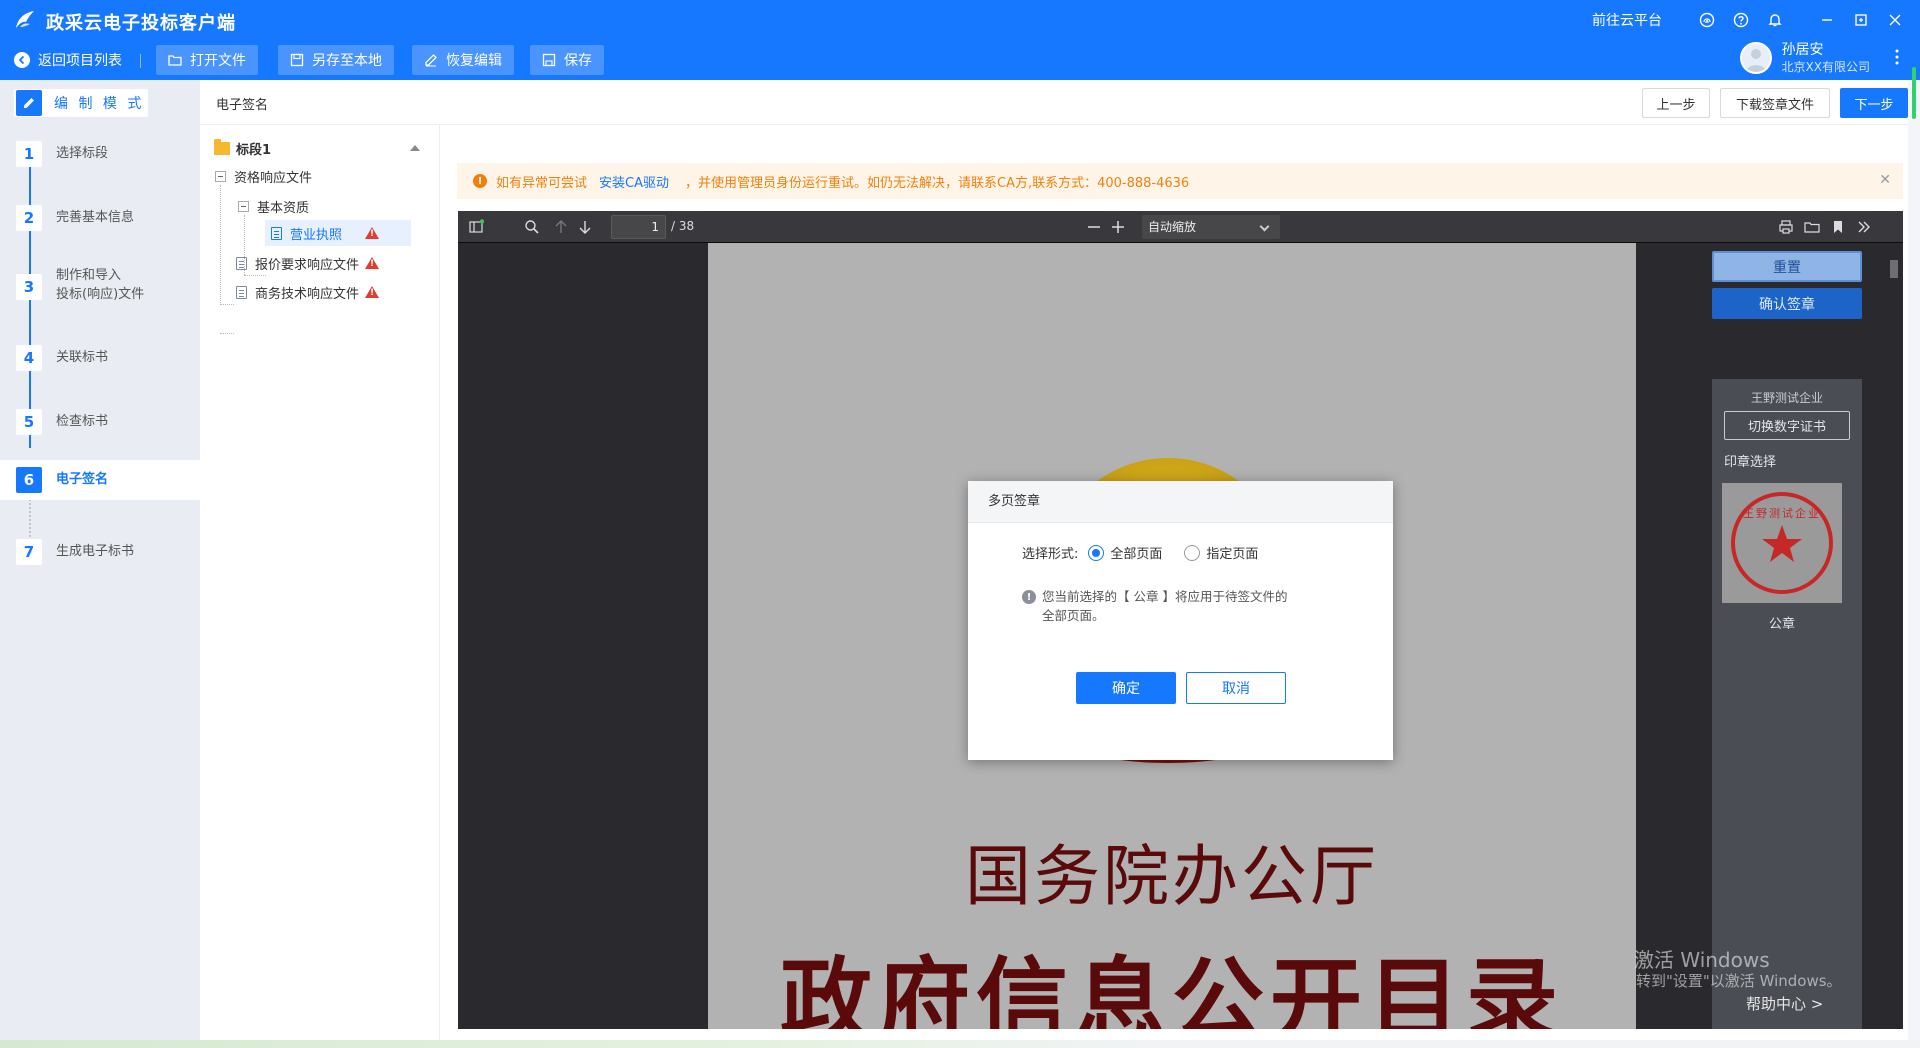 The width and height of the screenshot is (1920, 1048). Describe the element at coordinates (1894, 269) in the screenshot. I see `scrollbar-thumb` at that location.